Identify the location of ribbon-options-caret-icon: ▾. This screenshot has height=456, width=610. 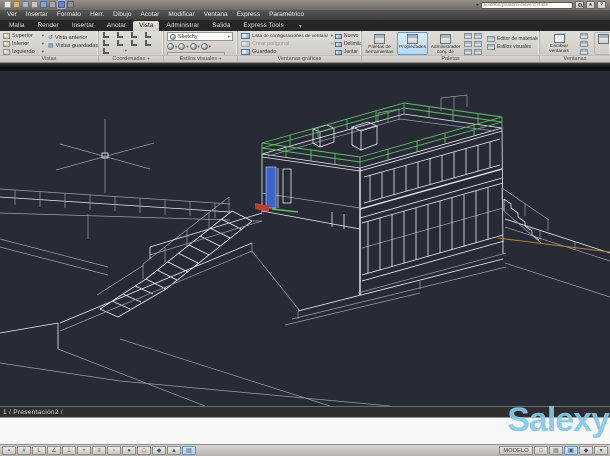
(298, 27).